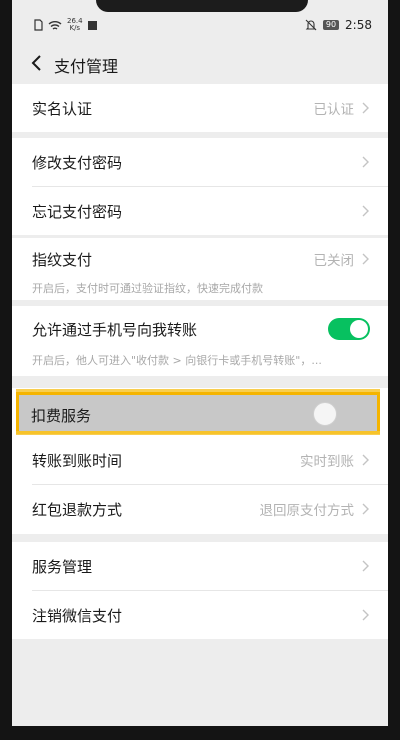 The image size is (400, 740). What do you see at coordinates (200, 162) in the screenshot?
I see `row-change-password: 修改支付密码` at bounding box center [200, 162].